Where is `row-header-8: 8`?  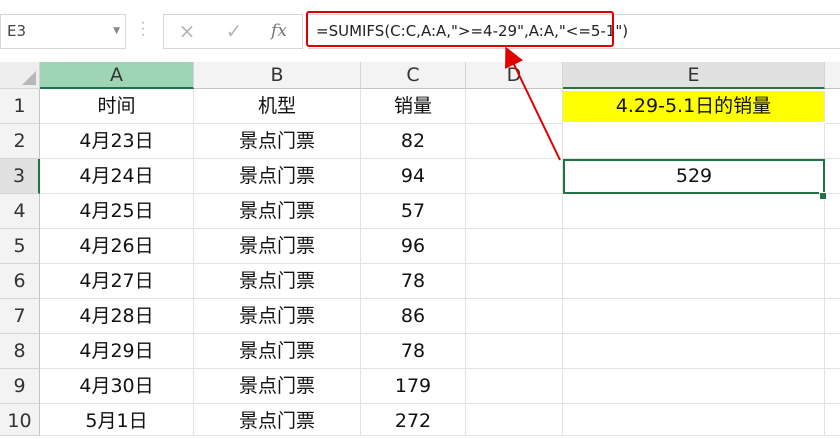 row-header-8: 8 is located at coordinates (20, 351).